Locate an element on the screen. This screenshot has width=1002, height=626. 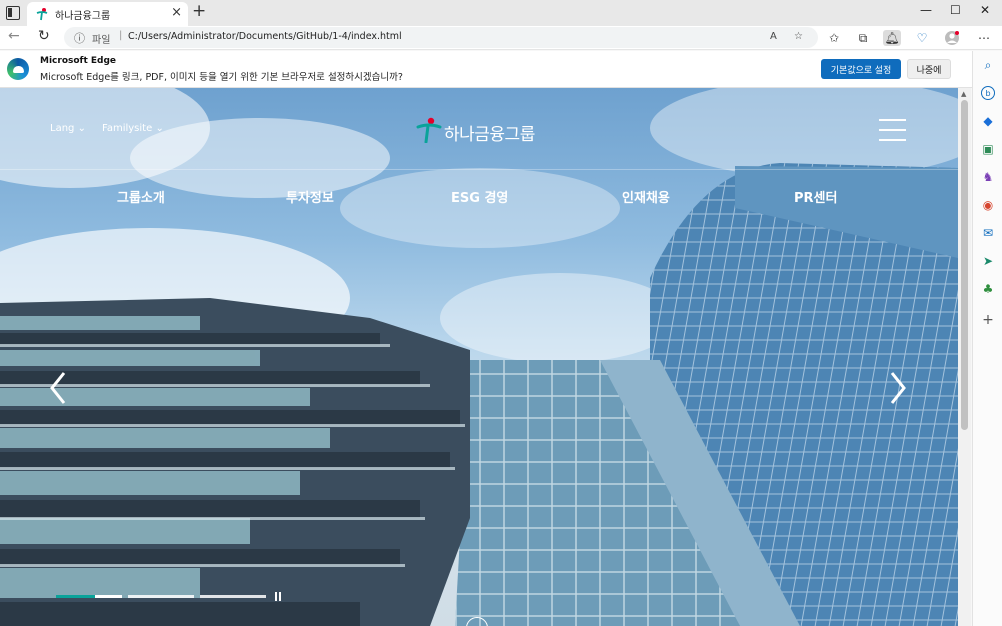
add-icon: + is located at coordinates (988, 320).